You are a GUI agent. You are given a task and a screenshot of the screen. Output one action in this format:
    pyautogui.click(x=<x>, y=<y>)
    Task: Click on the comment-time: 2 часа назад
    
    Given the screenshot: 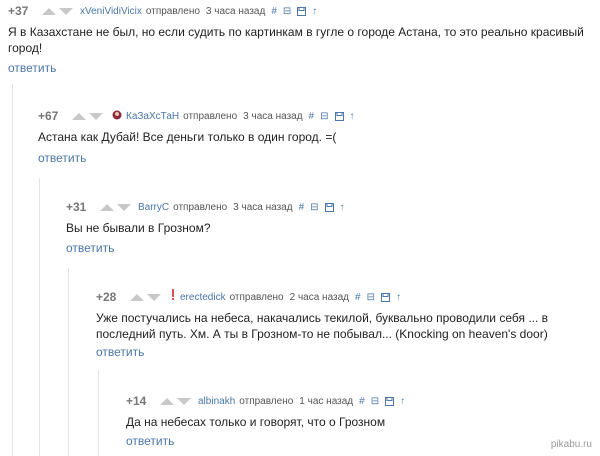 What is the action you would take?
    pyautogui.click(x=319, y=297)
    